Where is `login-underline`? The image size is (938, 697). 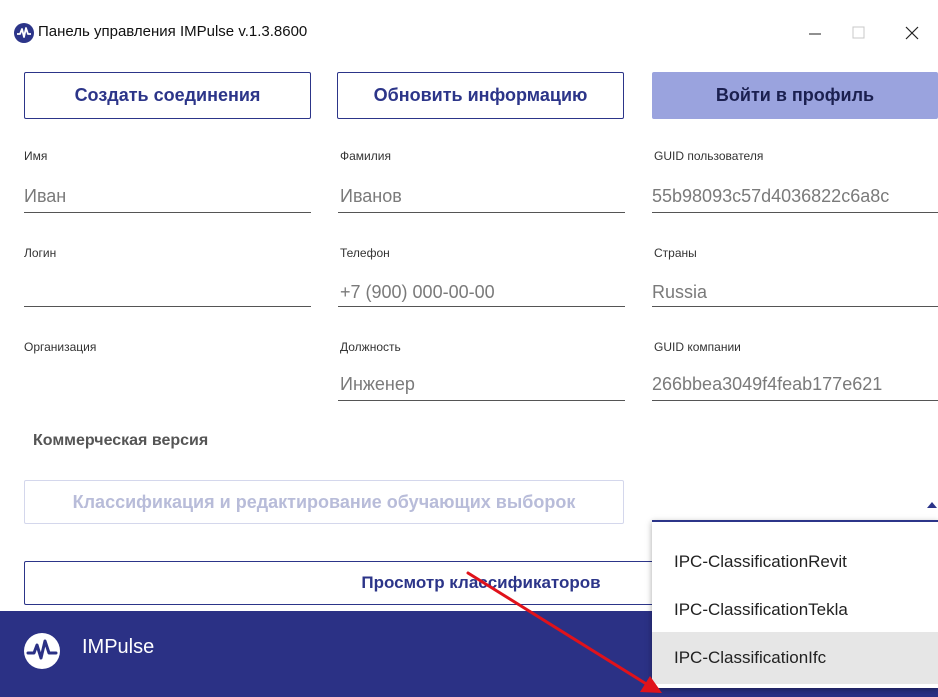 login-underline is located at coordinates (167, 306).